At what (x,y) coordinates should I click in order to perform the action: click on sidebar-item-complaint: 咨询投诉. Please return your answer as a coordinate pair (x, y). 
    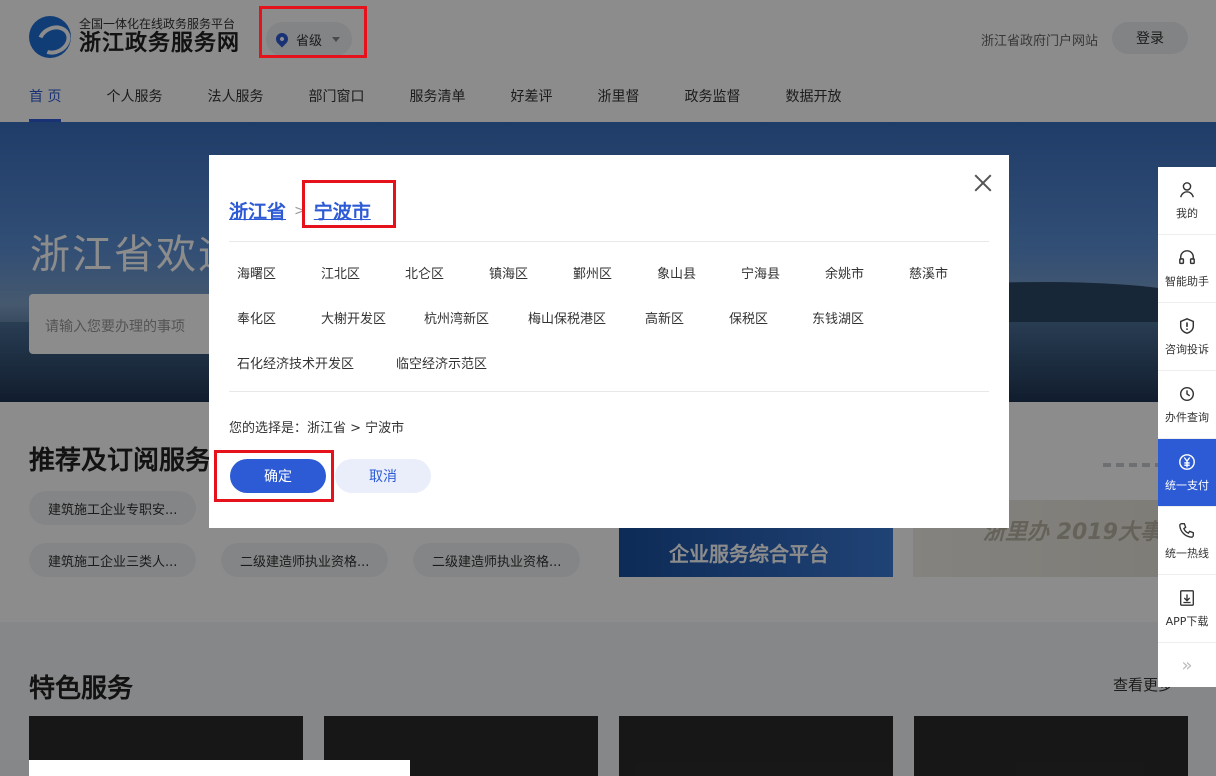
    Looking at the image, I should click on (1187, 337).